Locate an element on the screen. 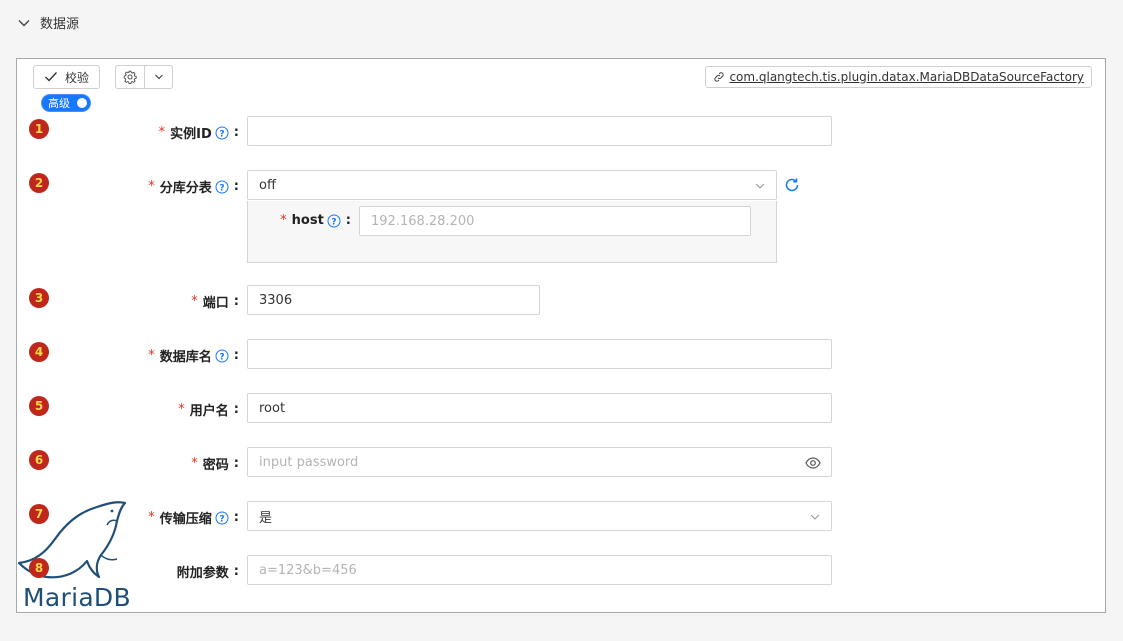 The image size is (1123, 641). validate-button: 校验 is located at coordinates (66, 77).